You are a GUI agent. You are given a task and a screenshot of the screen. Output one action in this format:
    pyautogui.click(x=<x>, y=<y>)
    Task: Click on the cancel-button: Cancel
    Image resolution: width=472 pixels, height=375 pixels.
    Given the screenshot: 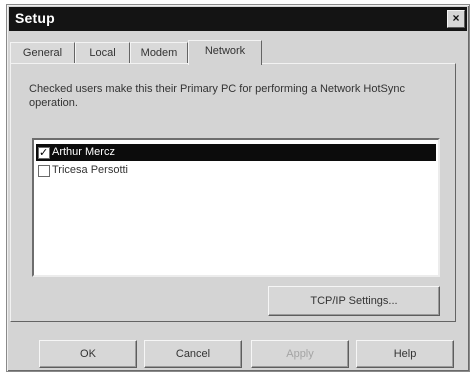 What is the action you would take?
    pyautogui.click(x=193, y=354)
    